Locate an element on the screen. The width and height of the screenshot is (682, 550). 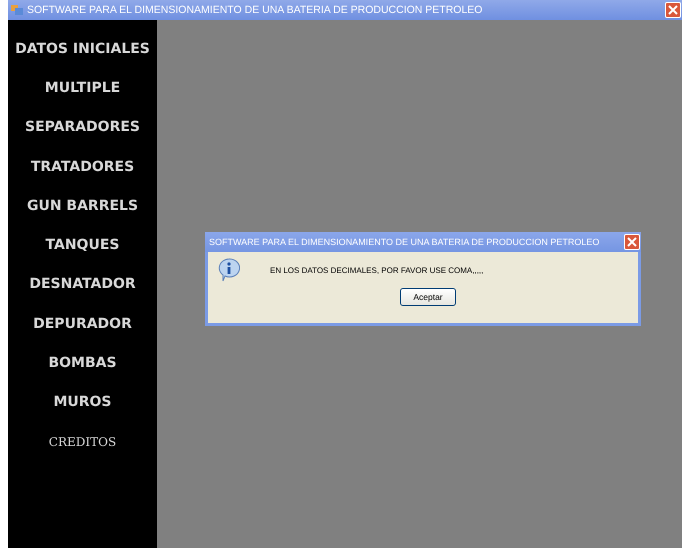
menu-item: MUROS is located at coordinates (82, 402).